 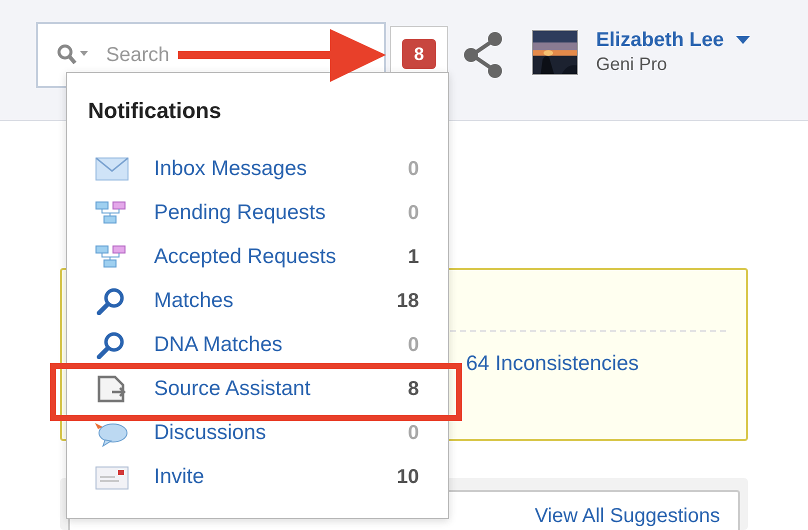 I want to click on dropdown-title: Notifications, so click(x=154, y=111).